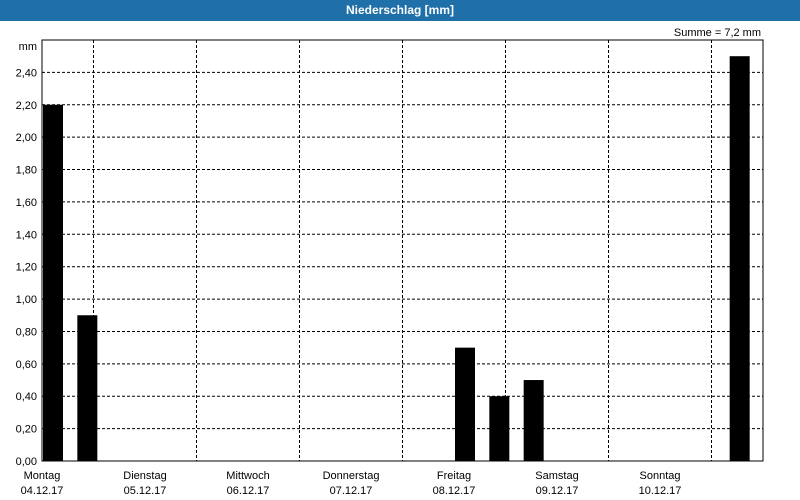 The image size is (800, 500). I want to click on y-tick-label: 2,20, so click(26, 106).